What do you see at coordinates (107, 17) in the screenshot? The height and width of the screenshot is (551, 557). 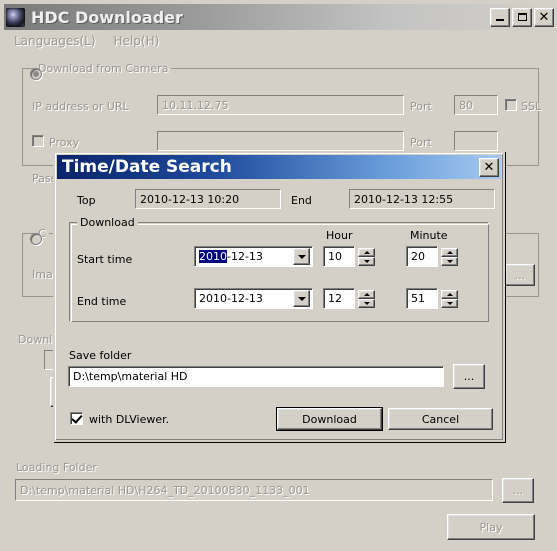 I see `window-title: HDC Downloader` at bounding box center [107, 17].